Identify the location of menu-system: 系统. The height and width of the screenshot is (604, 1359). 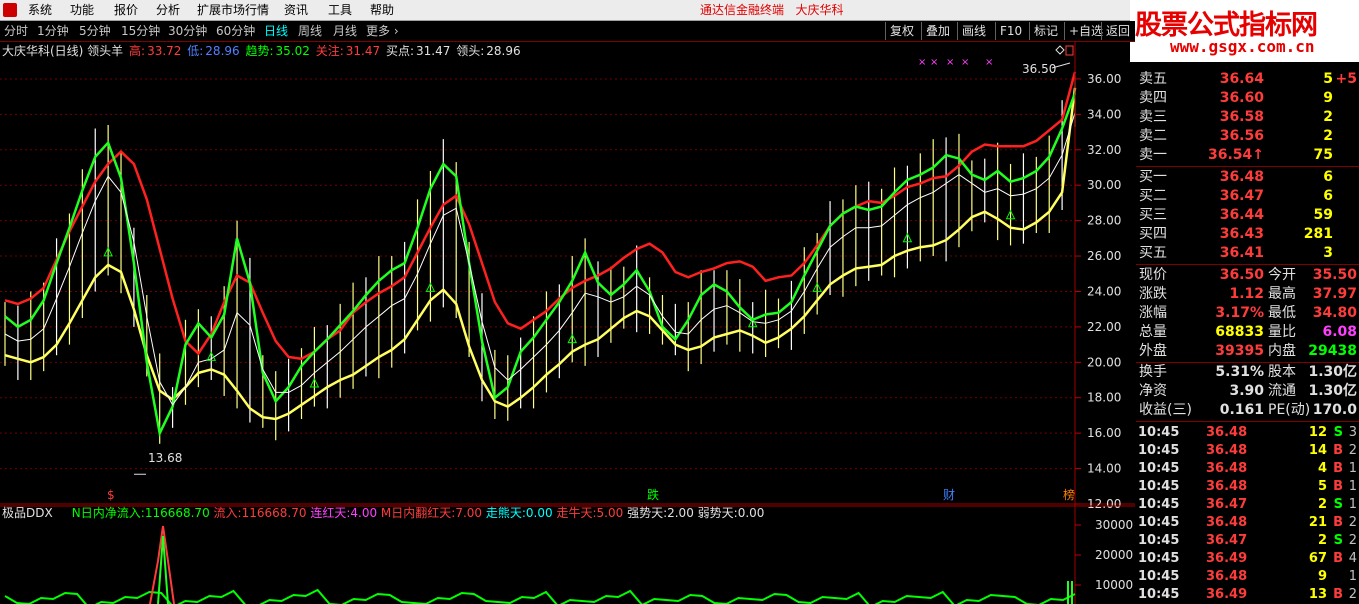
(40, 10).